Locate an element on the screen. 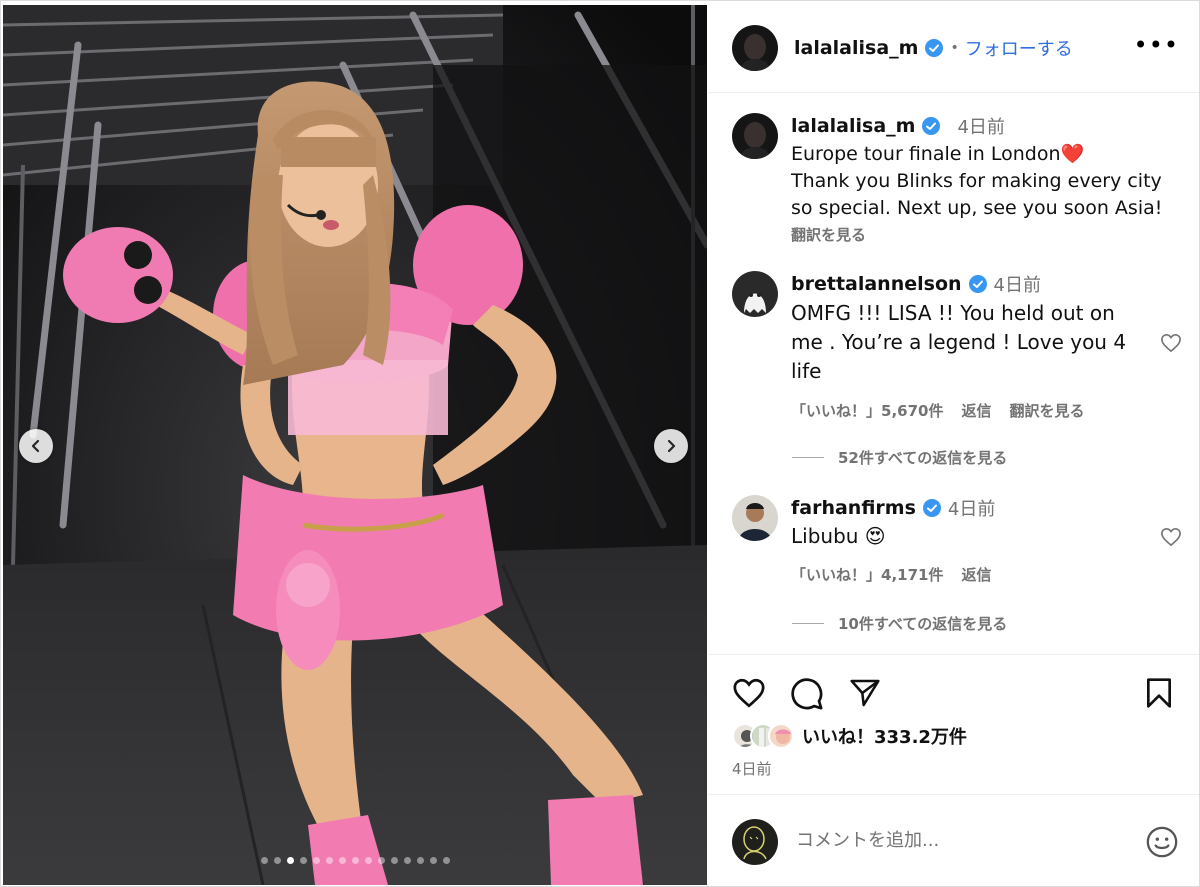  caption-line-1: Europe tour finale in London❤️ is located at coordinates (938, 154).